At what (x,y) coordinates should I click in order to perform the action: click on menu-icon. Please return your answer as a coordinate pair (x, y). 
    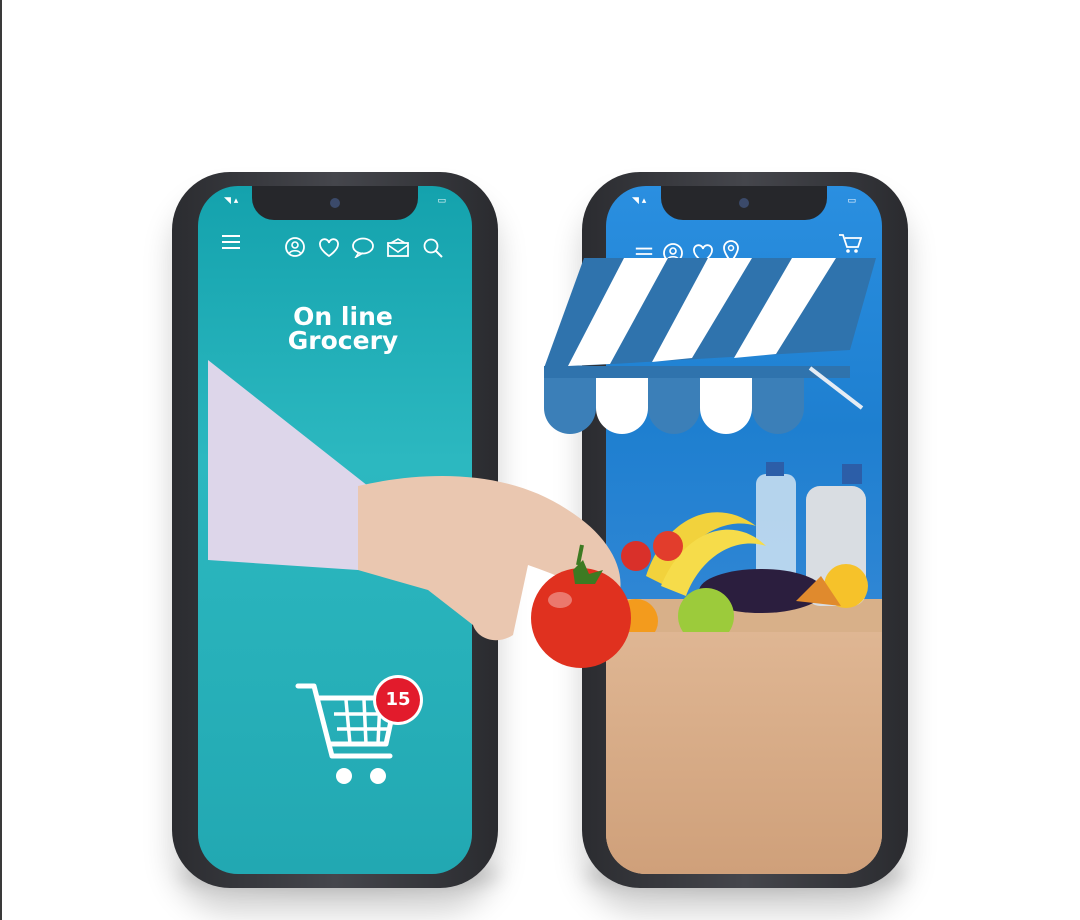
    Looking at the image, I should click on (231, 242).